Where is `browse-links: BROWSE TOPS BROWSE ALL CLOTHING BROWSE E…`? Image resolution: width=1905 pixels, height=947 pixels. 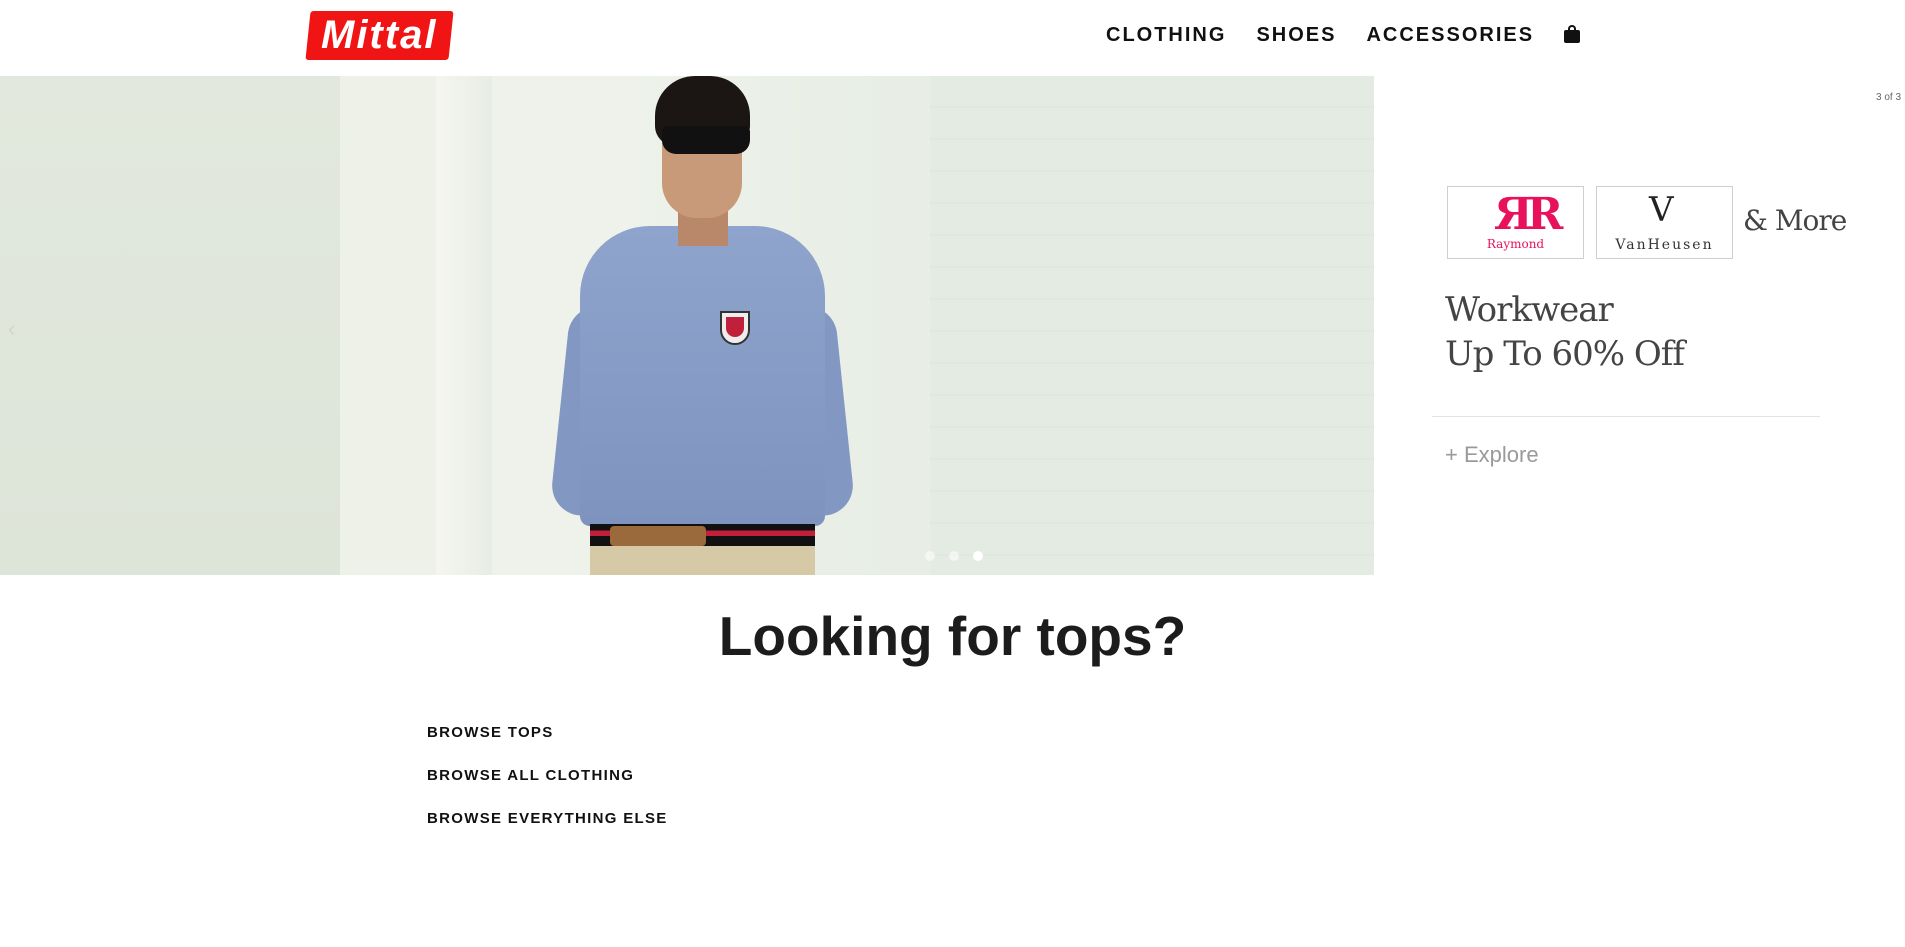 browse-links: BROWSE TOPS BROWSE ALL CLOTHING BROWSE E… is located at coordinates (547, 788).